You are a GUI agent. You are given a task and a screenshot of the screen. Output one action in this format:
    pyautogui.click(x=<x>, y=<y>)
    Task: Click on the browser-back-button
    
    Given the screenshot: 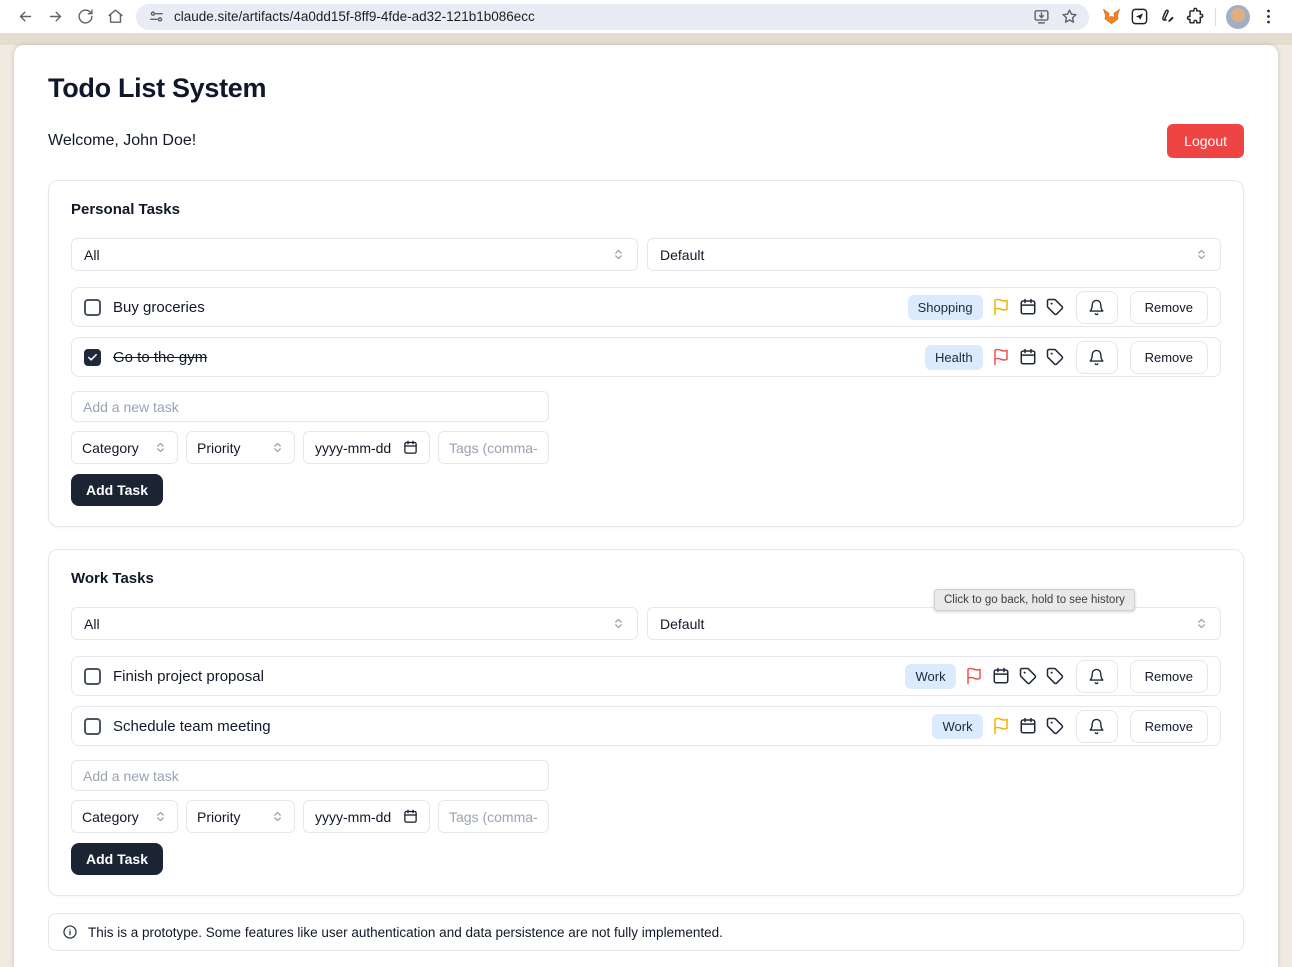 What is the action you would take?
    pyautogui.click(x=25, y=17)
    